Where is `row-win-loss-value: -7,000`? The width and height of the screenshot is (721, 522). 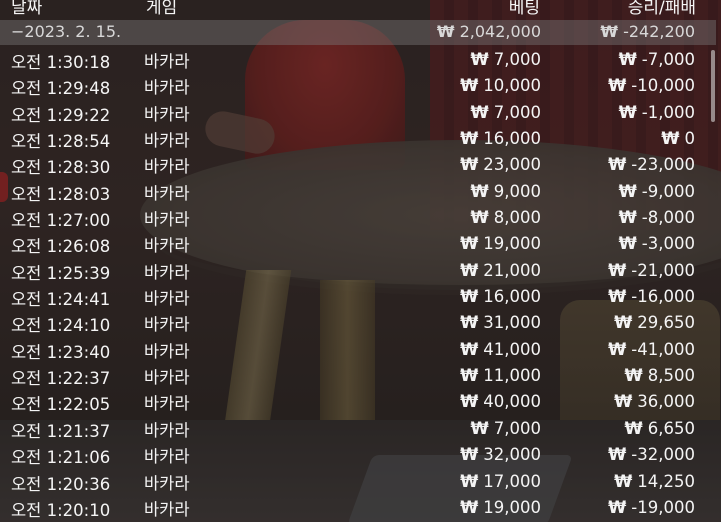
row-win-loss-value: -7,000 is located at coordinates (668, 59).